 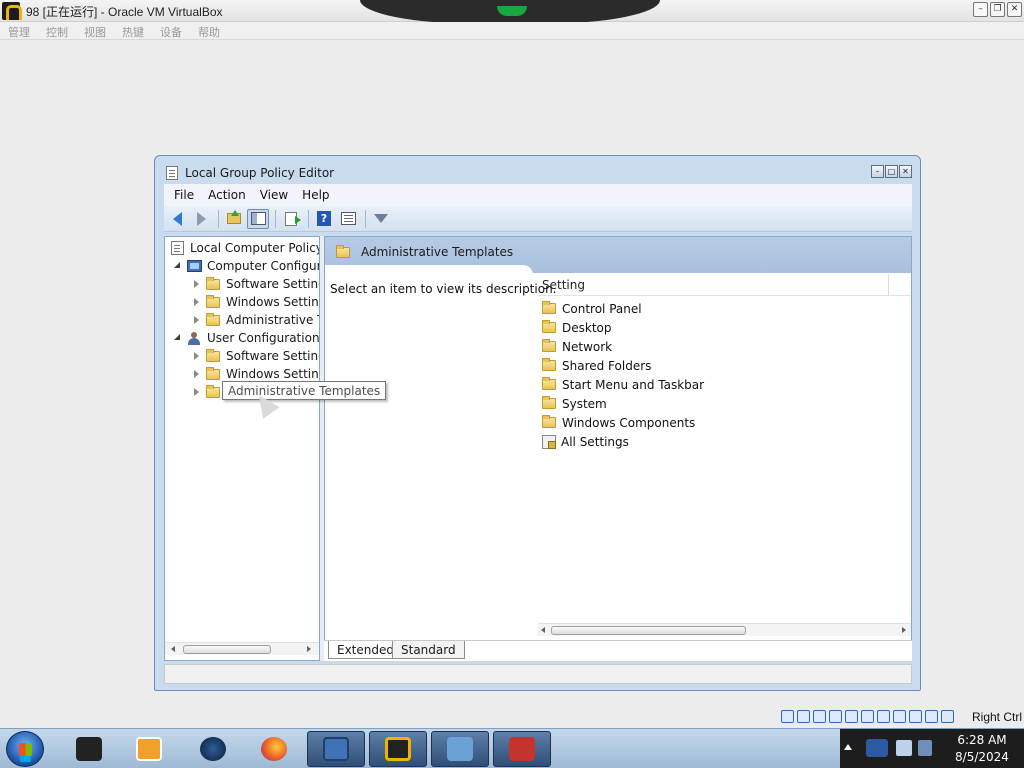 What do you see at coordinates (592, 308) in the screenshot?
I see `list-item-control-panel: Control Panel` at bounding box center [592, 308].